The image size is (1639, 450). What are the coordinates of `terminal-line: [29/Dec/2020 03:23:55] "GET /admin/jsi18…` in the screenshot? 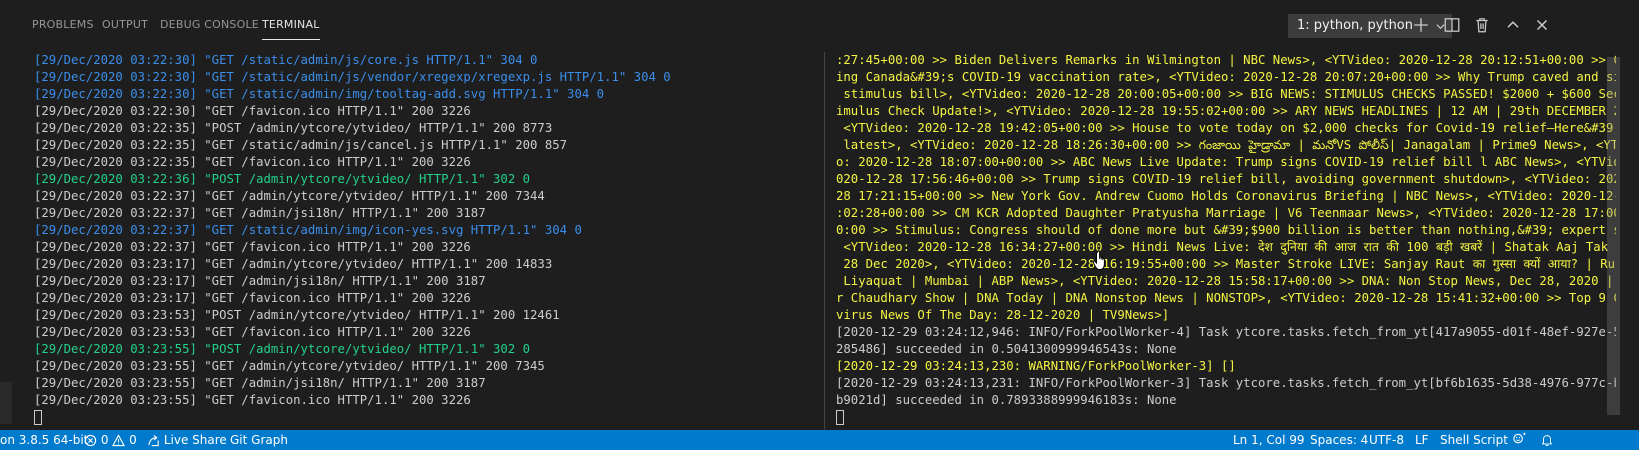 It's located at (260, 383).